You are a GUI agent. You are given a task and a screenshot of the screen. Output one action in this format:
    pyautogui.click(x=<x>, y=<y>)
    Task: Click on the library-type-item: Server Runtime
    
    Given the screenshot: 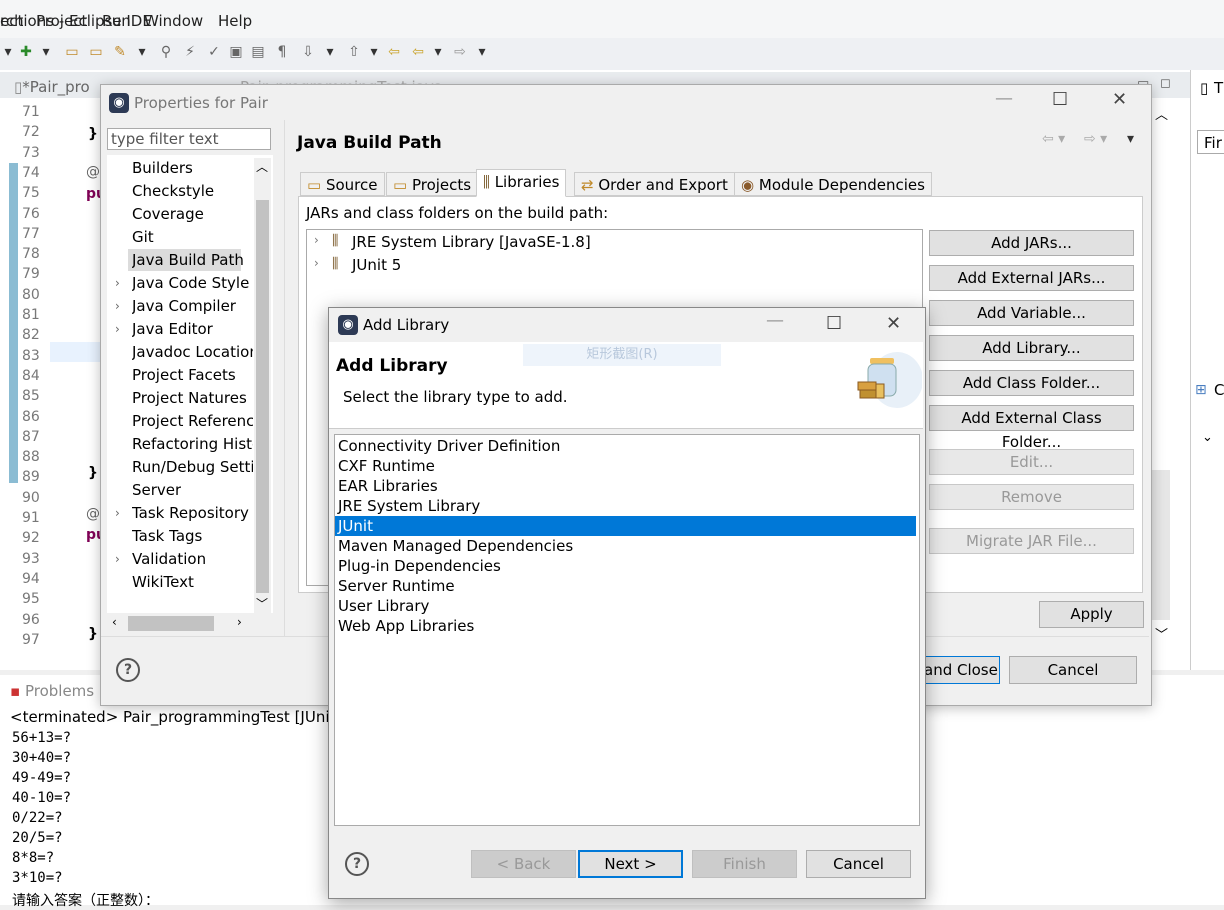 What is the action you would take?
    pyautogui.click(x=627, y=586)
    